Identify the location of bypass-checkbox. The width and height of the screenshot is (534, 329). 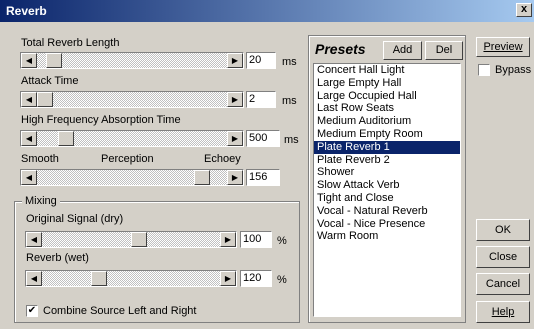
(484, 70).